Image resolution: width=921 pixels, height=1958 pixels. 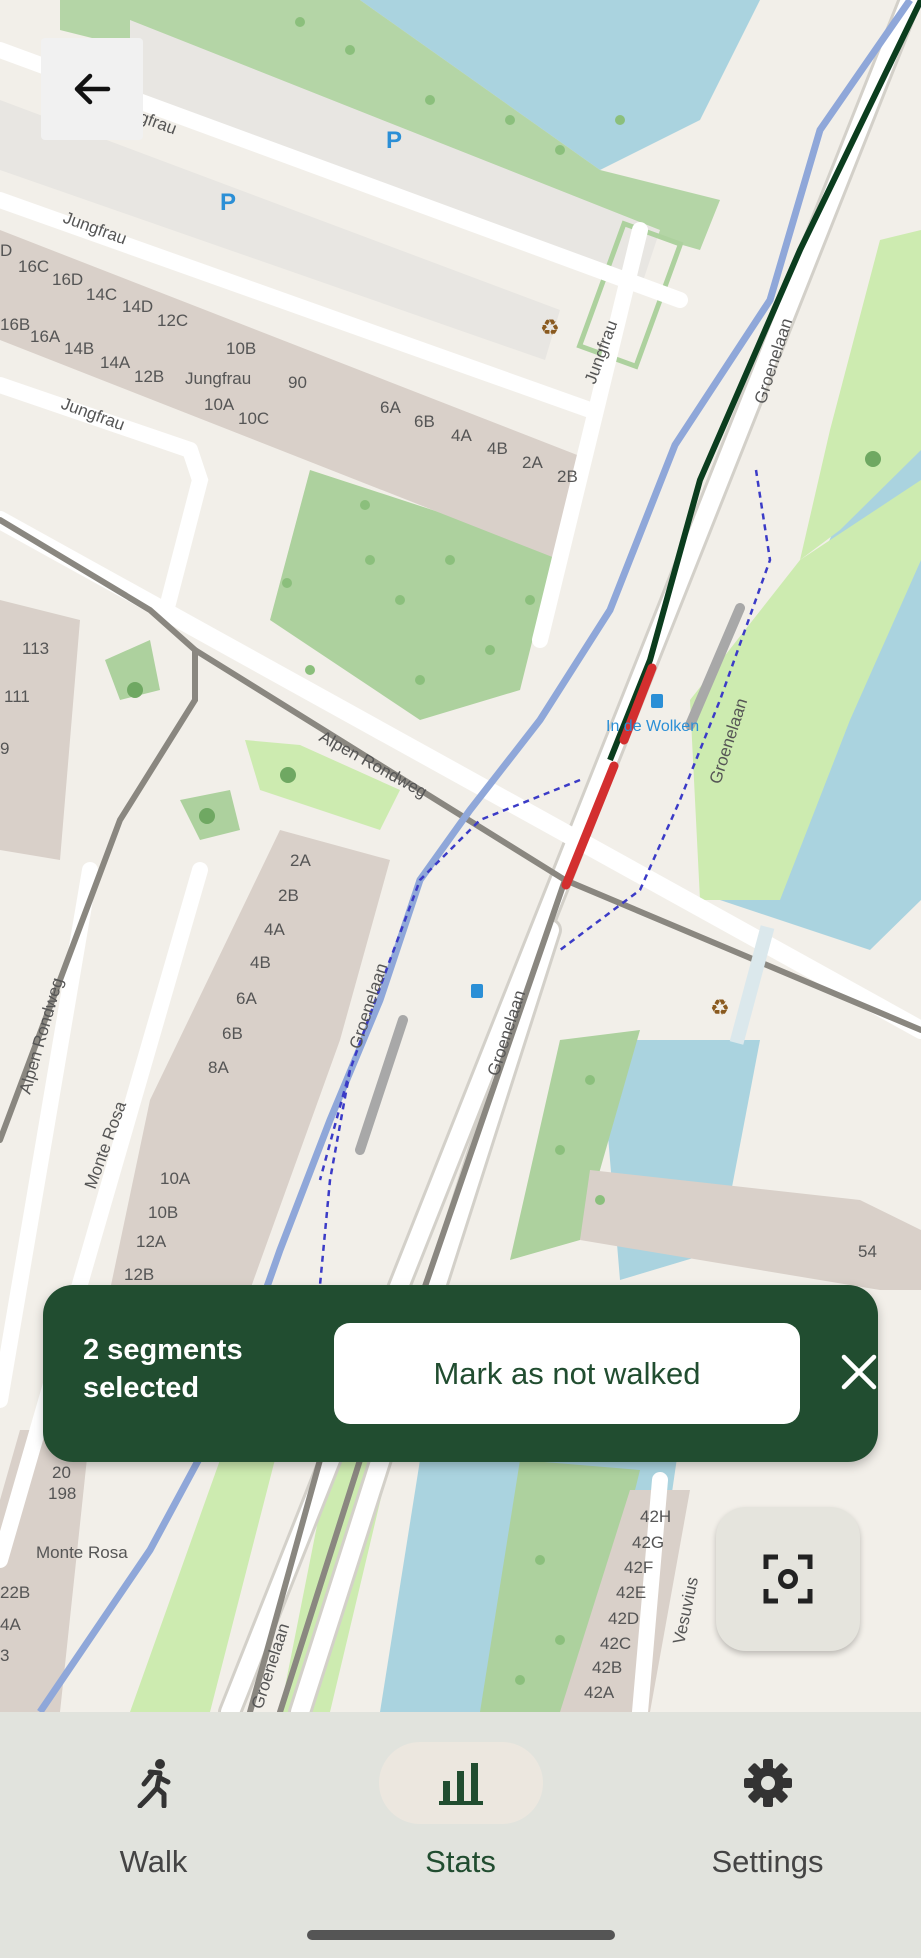 What do you see at coordinates (15, 324) in the screenshot?
I see `svg-text: 16B` at bounding box center [15, 324].